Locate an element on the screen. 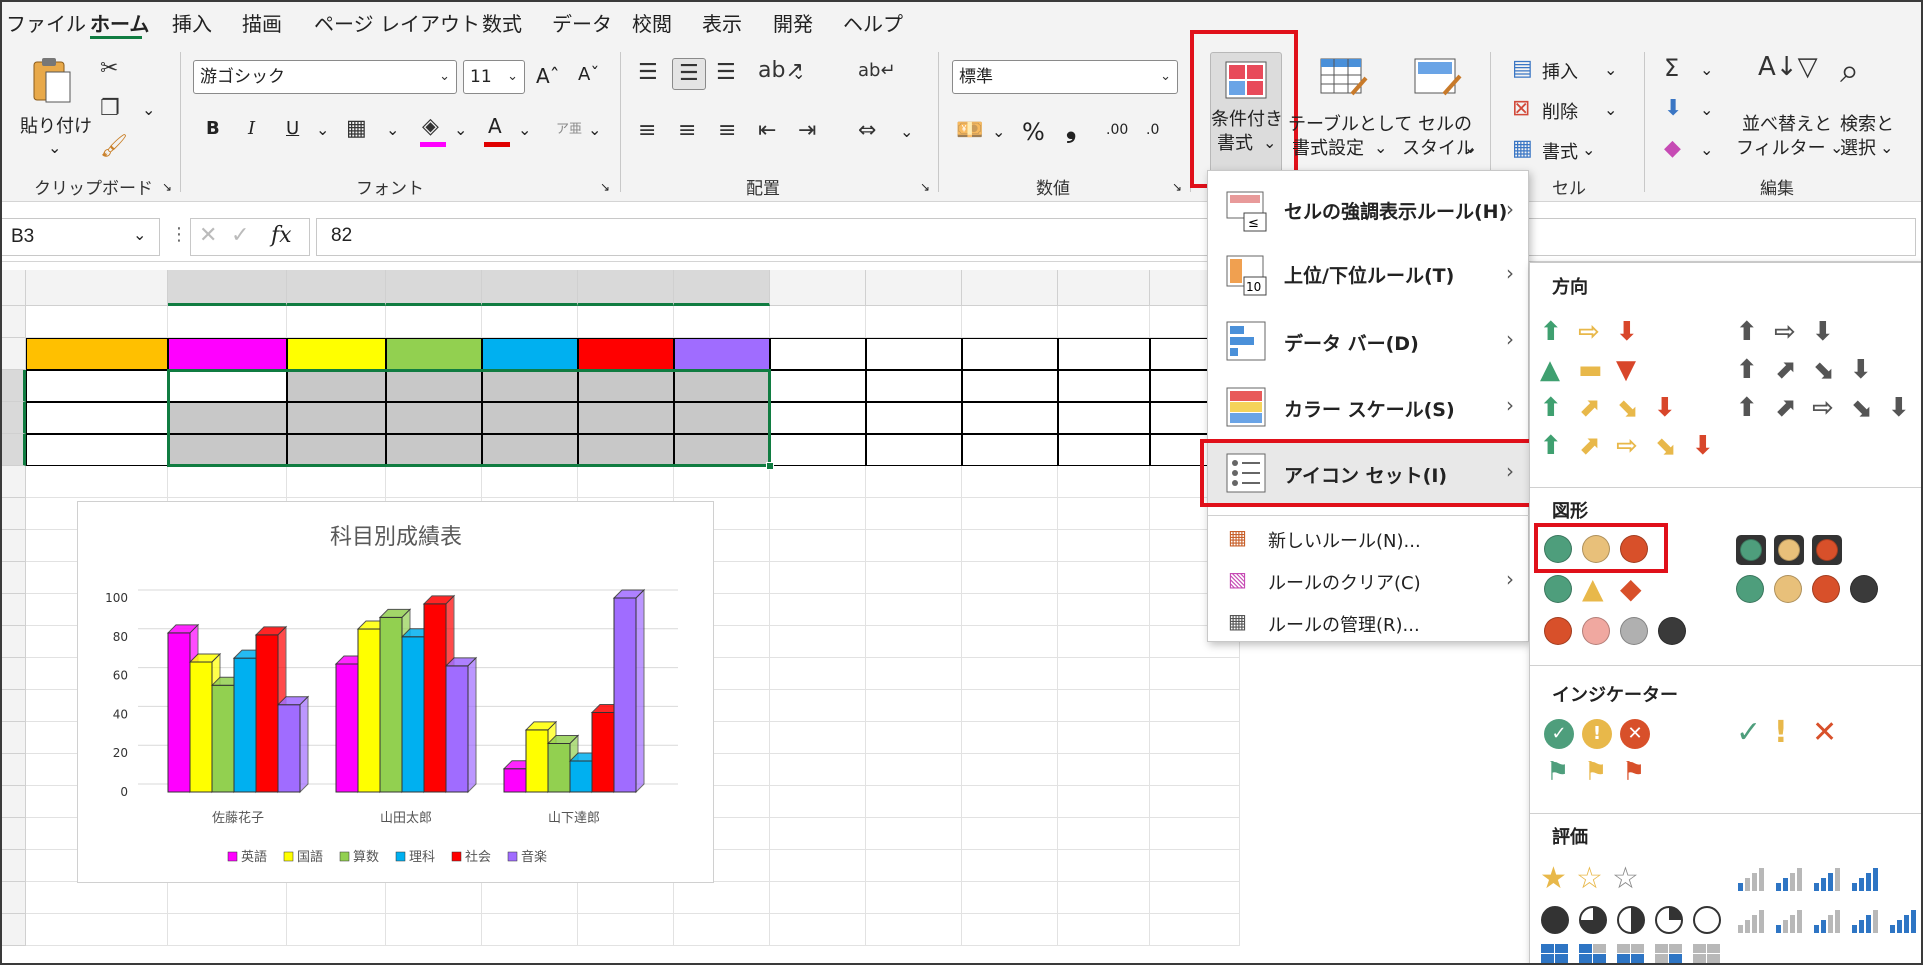 This screenshot has height=965, width=1923. column-header-D is located at coordinates (434, 288).